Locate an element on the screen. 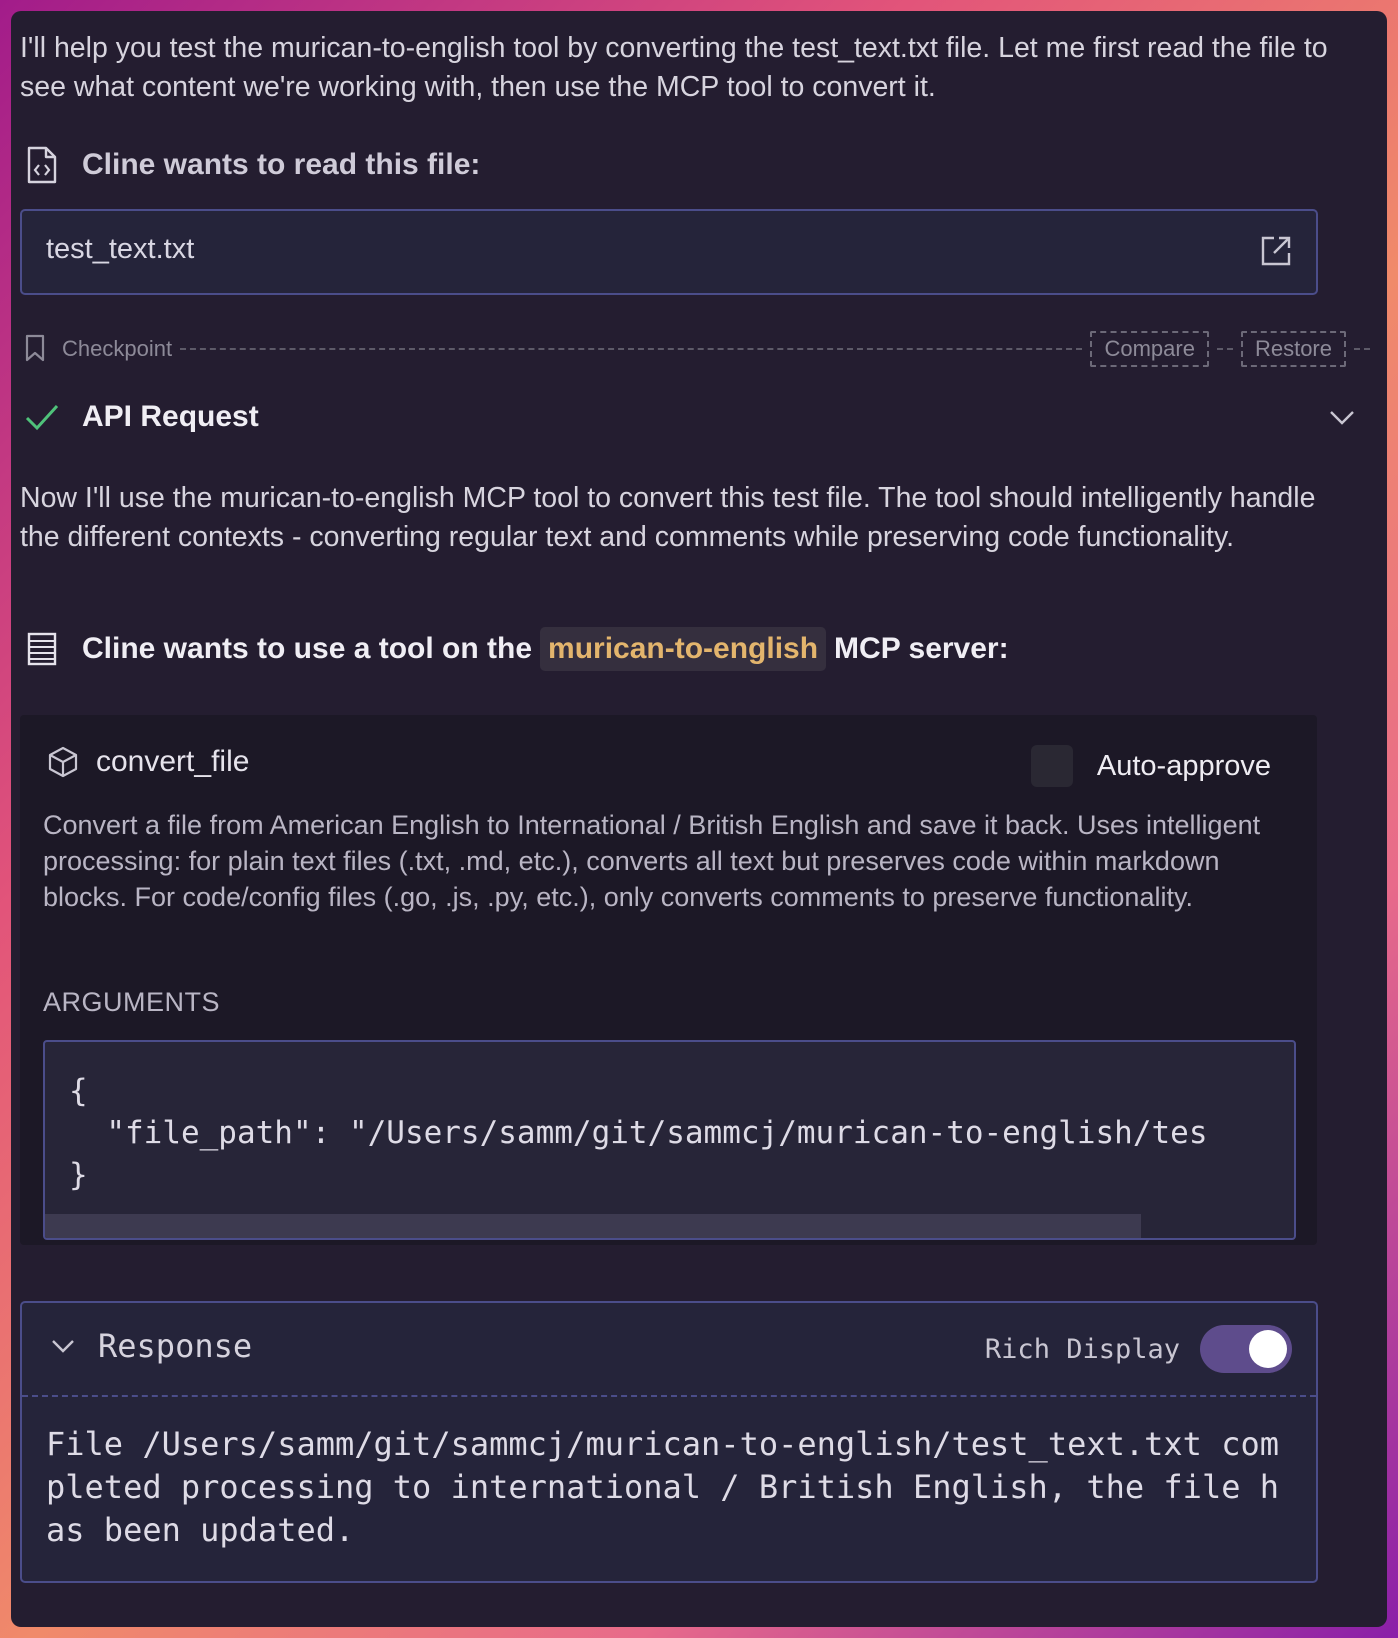  read-file-heading-text: Cline wants to read this file: is located at coordinates (281, 164).